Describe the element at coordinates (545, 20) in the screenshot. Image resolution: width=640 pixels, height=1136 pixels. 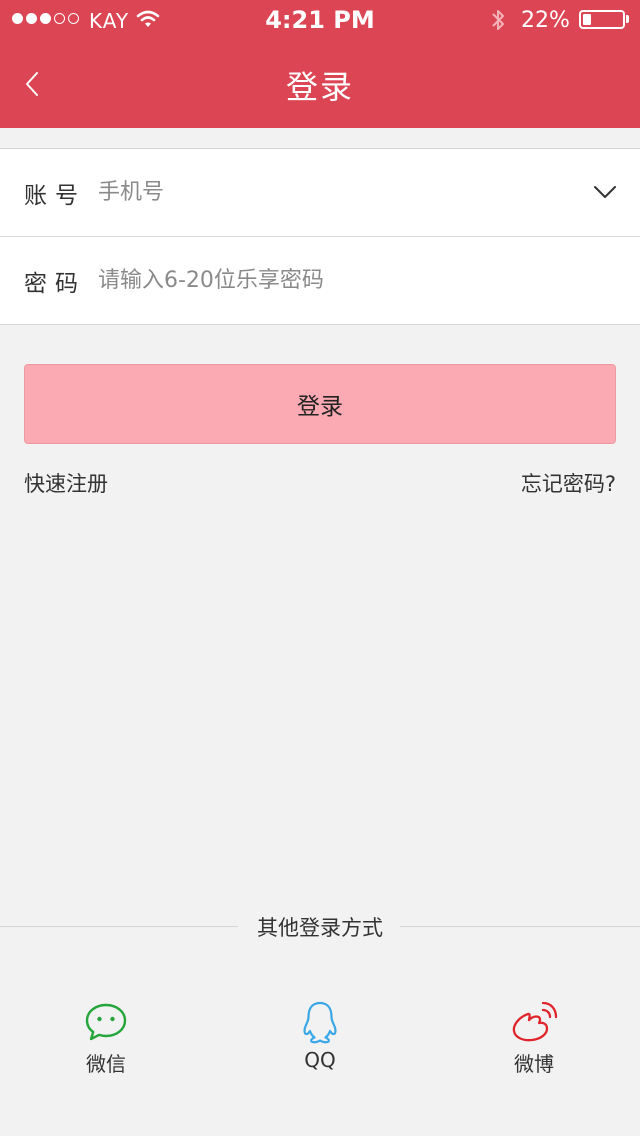
I see `battery-percentage: 22%` at that location.